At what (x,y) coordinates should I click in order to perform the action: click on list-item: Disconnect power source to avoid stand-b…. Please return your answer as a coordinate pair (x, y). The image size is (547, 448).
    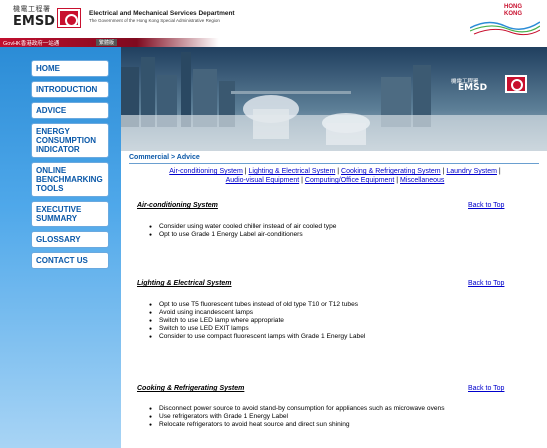
    Looking at the image, I should click on (344, 409).